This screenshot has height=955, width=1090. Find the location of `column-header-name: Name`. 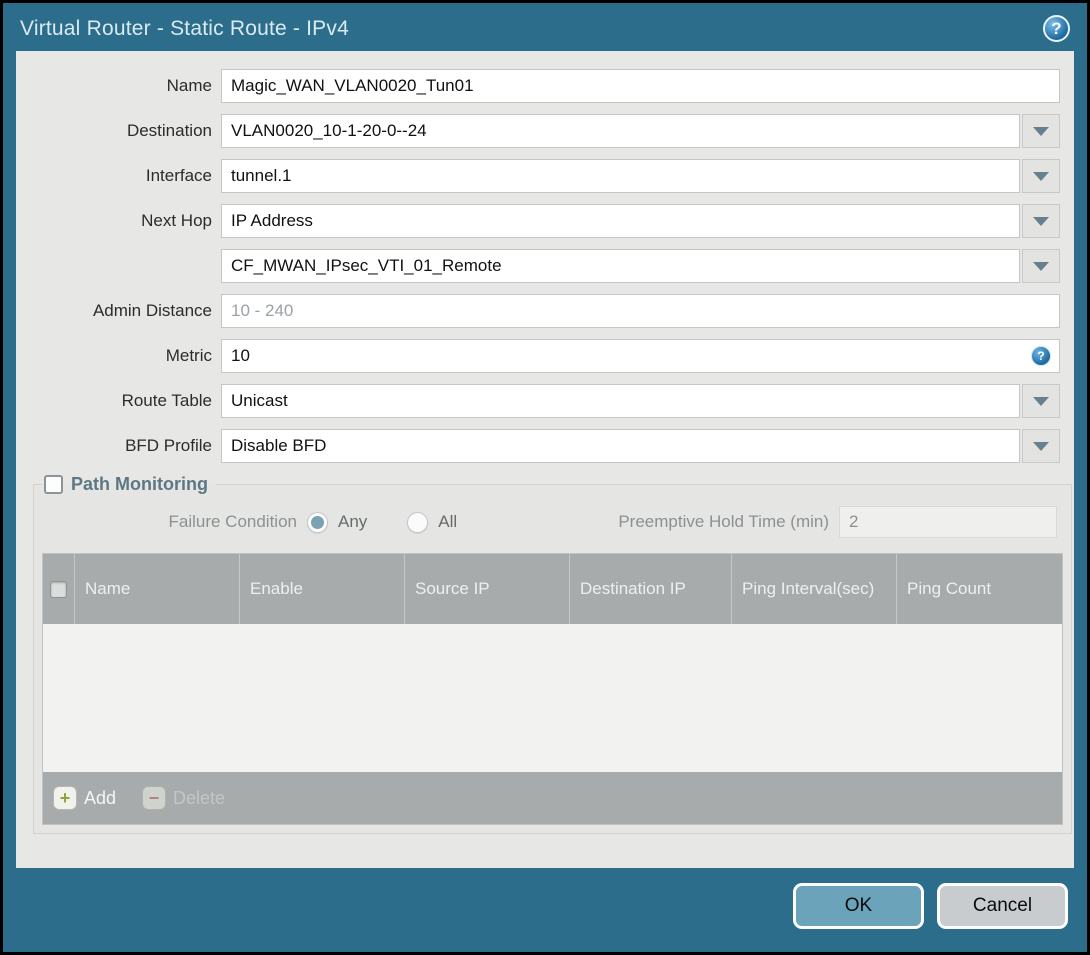

column-header-name: Name is located at coordinates (157, 589).